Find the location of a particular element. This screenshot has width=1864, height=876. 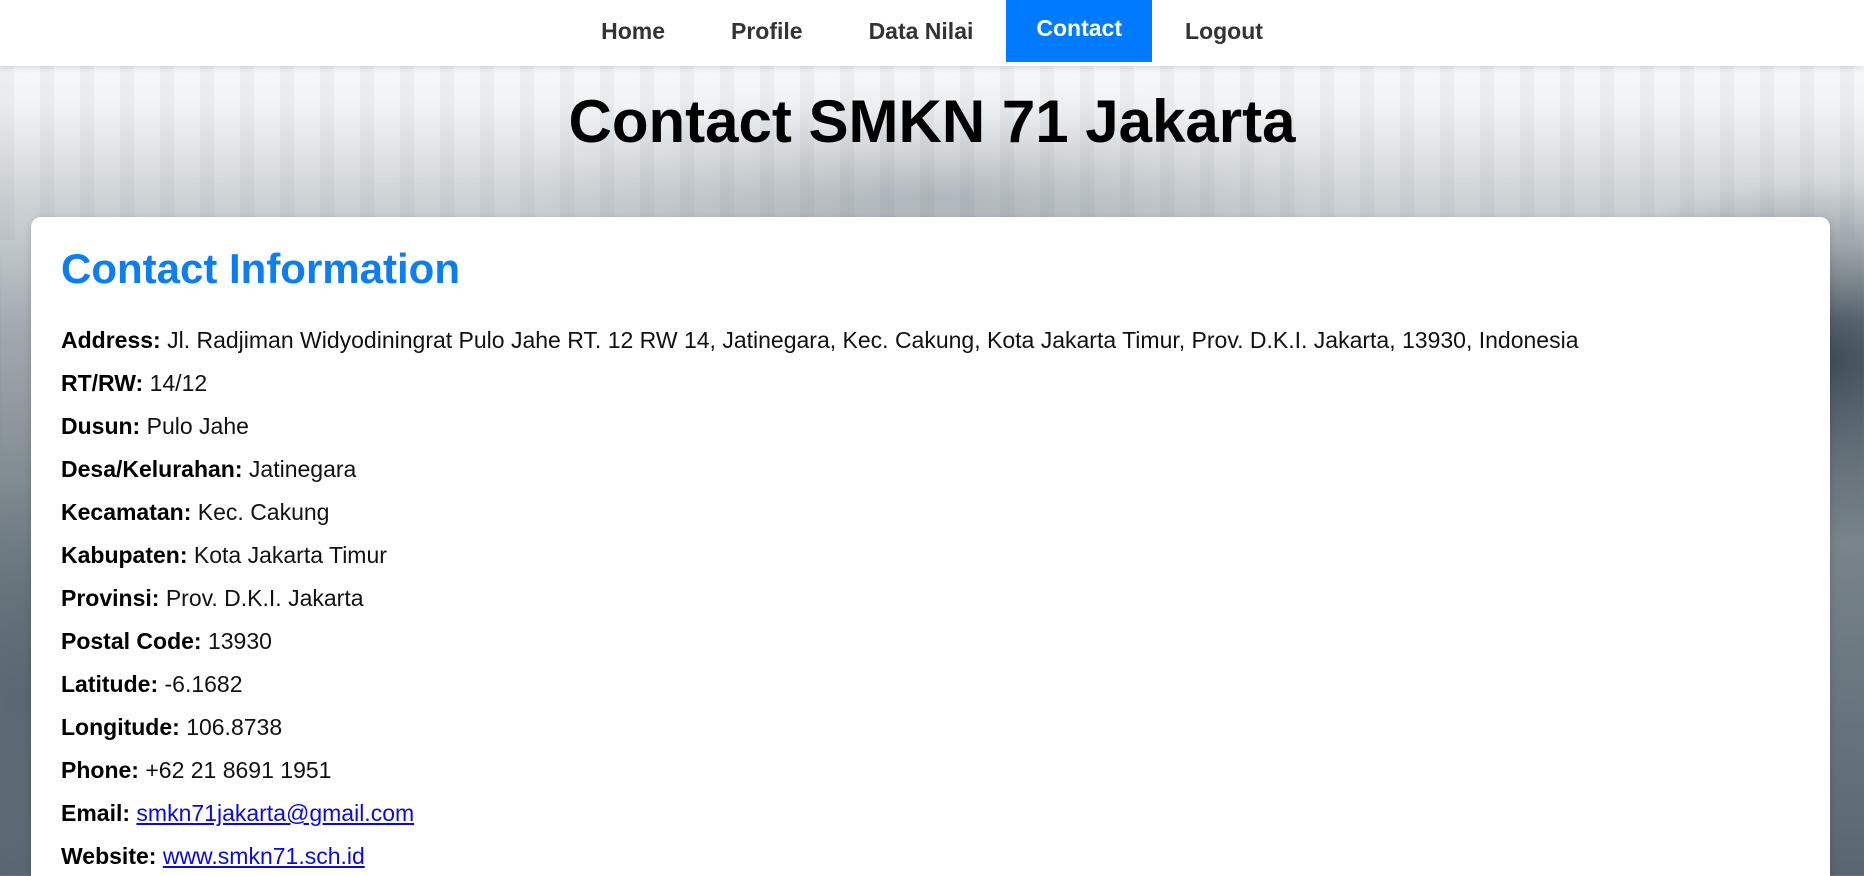

contact-heading: Contact Information is located at coordinates (260, 268).